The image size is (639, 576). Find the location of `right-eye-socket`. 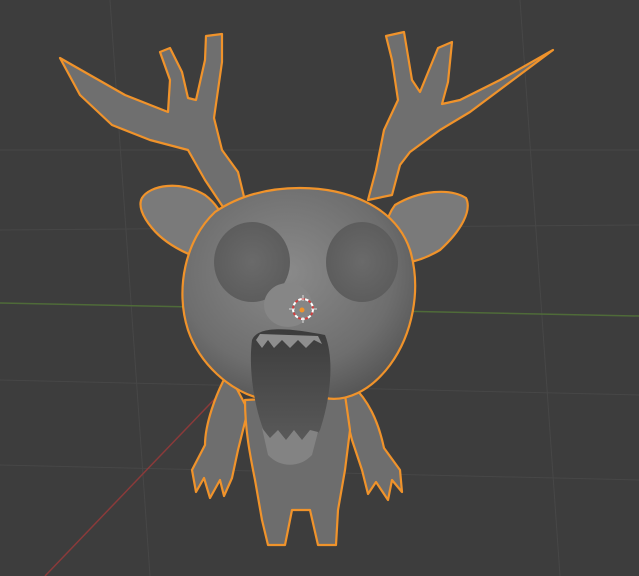

right-eye-socket is located at coordinates (362, 262).